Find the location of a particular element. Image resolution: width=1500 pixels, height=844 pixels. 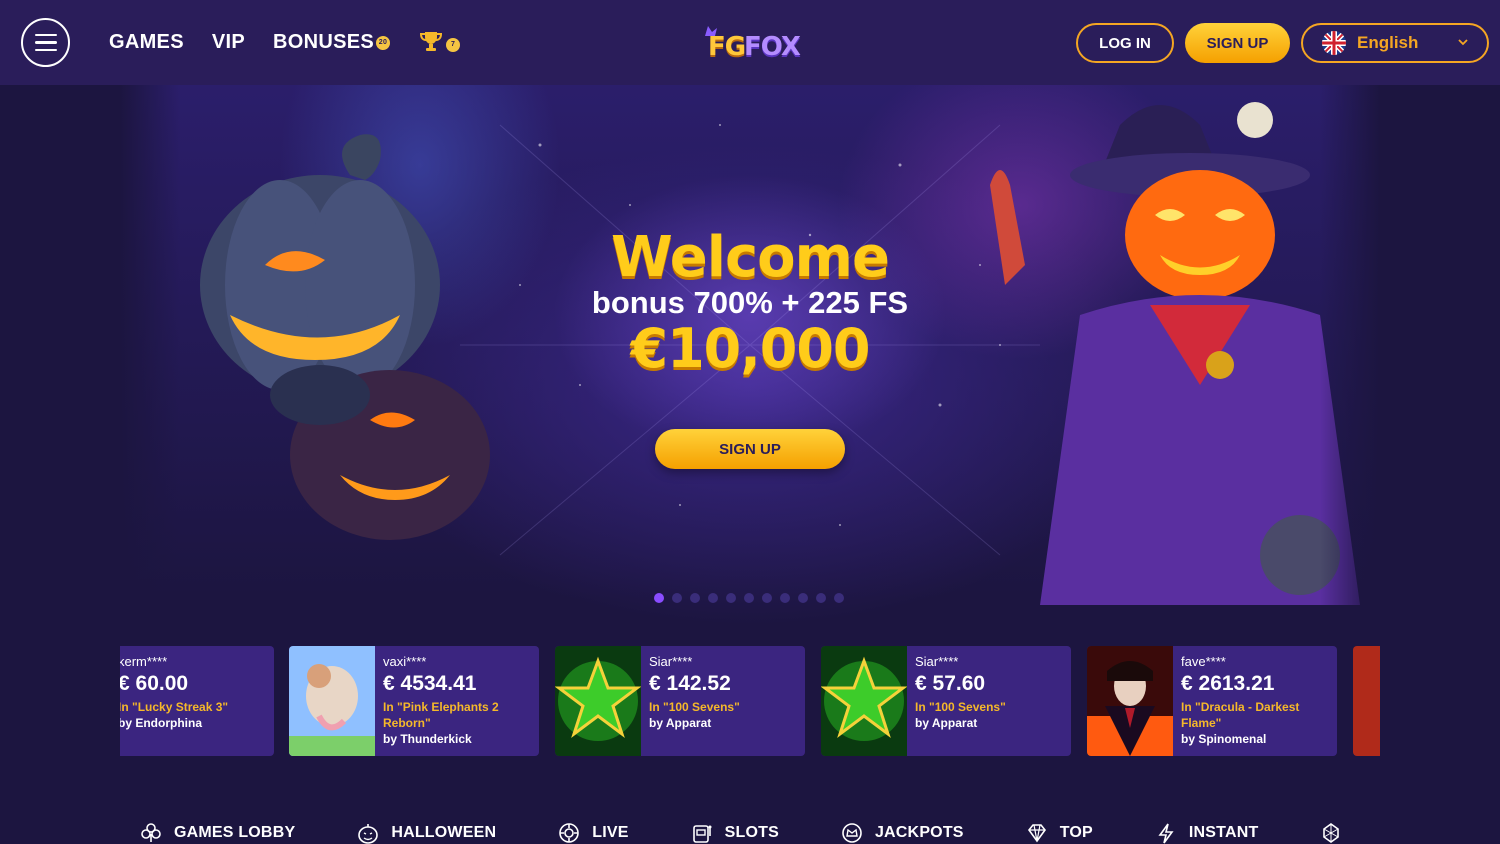

category-label: HALLOWEEN is located at coordinates (444, 832).